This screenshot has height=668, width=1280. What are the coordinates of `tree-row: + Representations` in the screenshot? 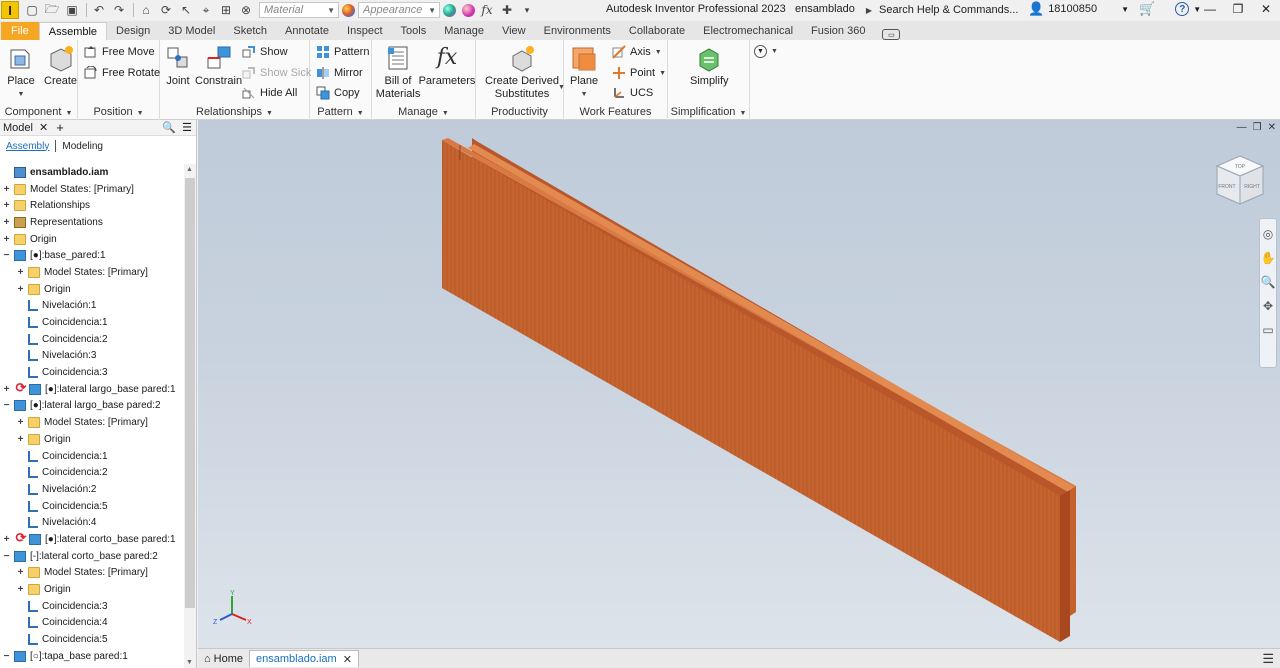 It's located at (92, 222).